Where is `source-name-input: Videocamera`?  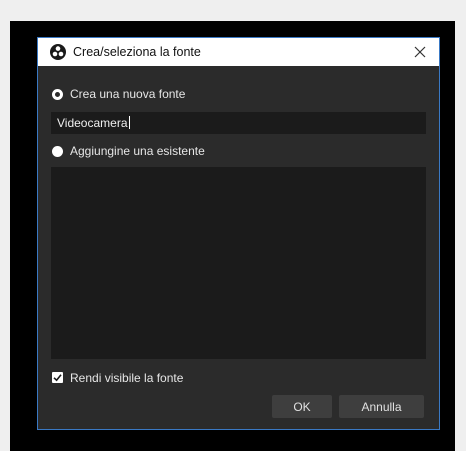 source-name-input: Videocamera is located at coordinates (238, 123).